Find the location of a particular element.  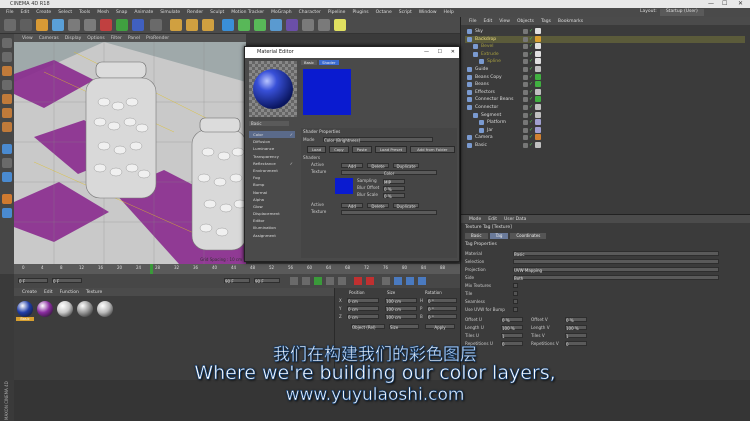

render-settings-icon is located at coordinates (208, 25).